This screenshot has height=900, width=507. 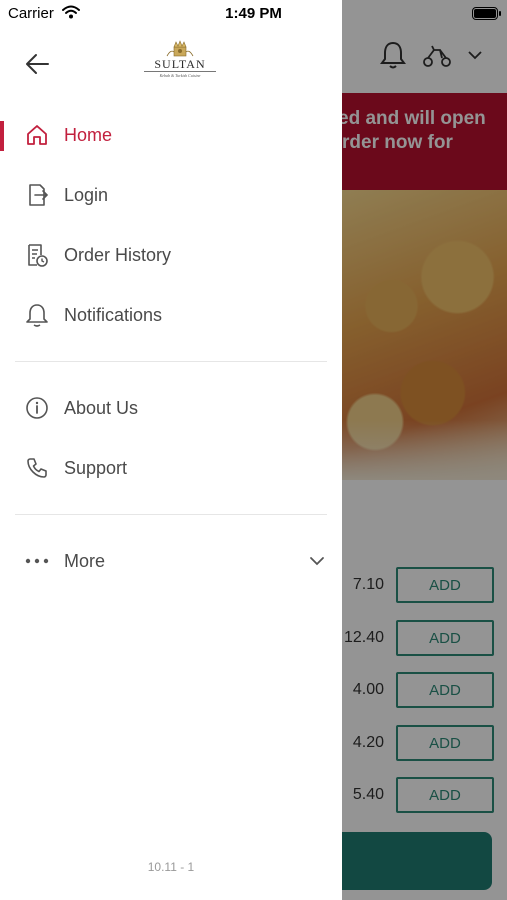 I want to click on bell-icon, so click(x=37, y=315).